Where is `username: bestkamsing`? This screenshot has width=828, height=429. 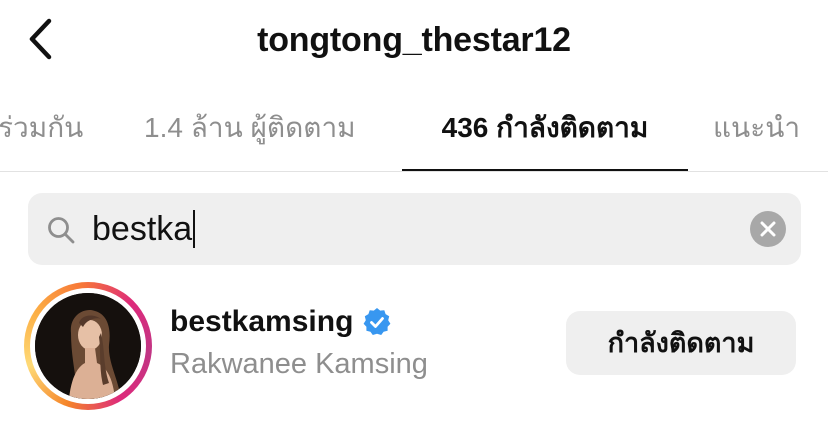
username: bestkamsing is located at coordinates (262, 321).